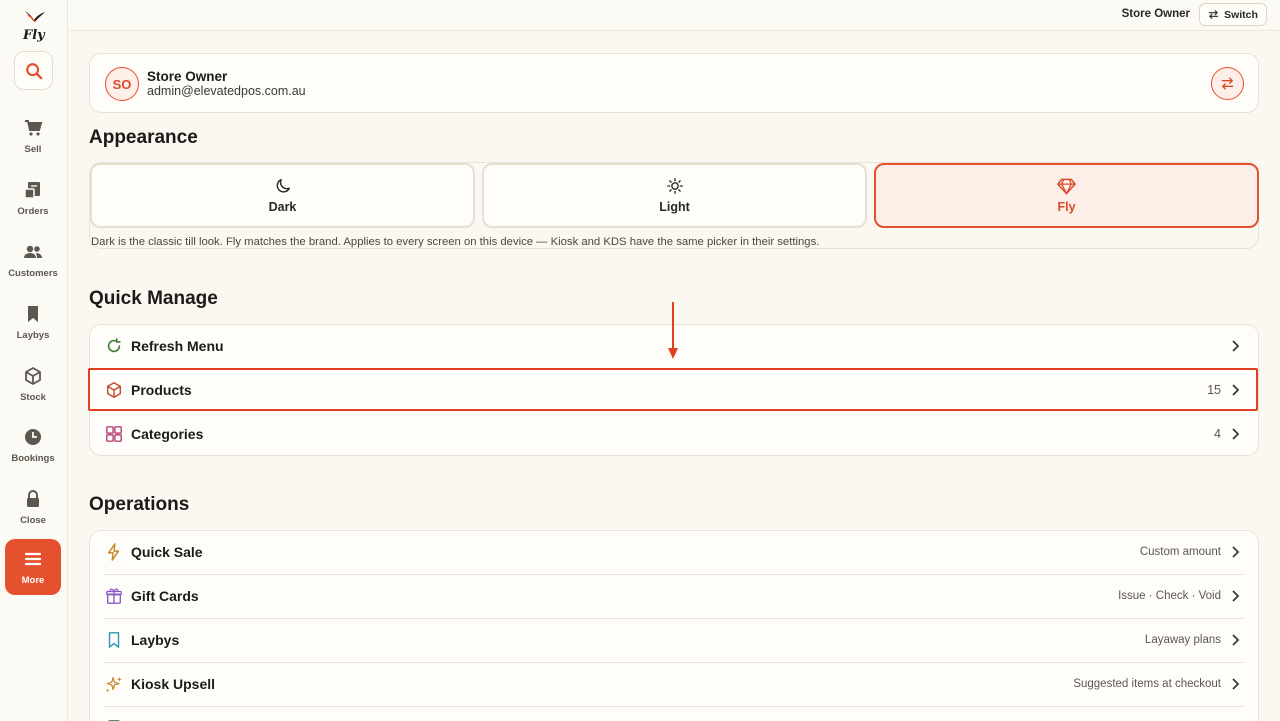  Describe the element at coordinates (283, 185) in the screenshot. I see `moon-icon` at that location.